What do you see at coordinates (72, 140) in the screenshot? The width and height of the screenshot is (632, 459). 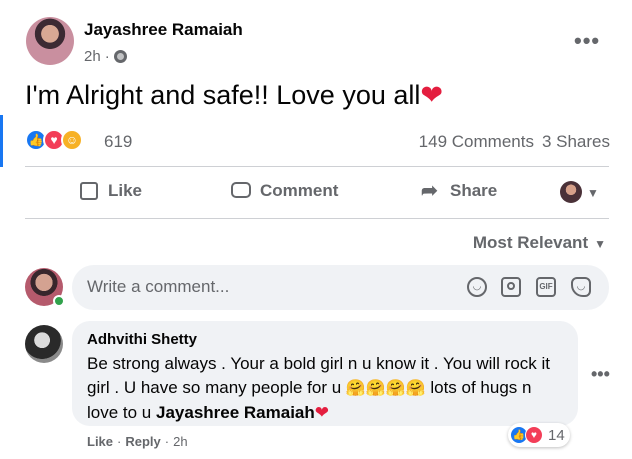 I see `care-reaction-icon: ☺` at bounding box center [72, 140].